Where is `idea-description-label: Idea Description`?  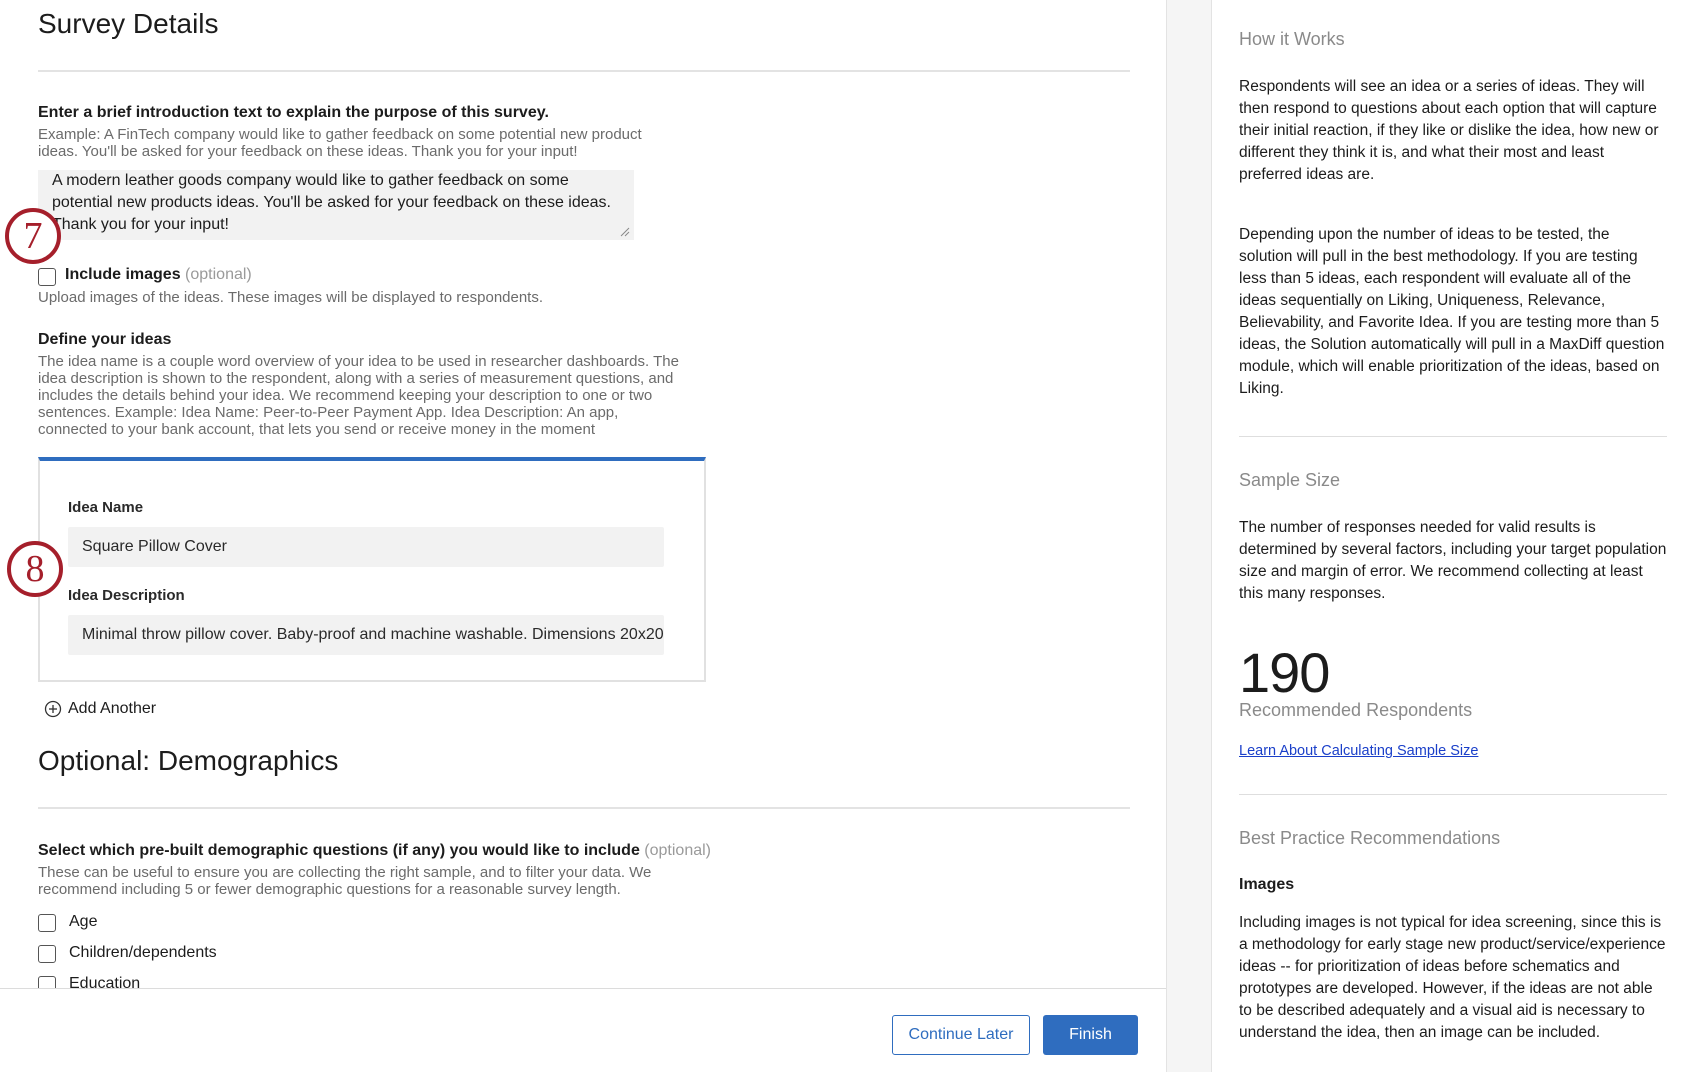
idea-description-label: Idea Description is located at coordinates (126, 595).